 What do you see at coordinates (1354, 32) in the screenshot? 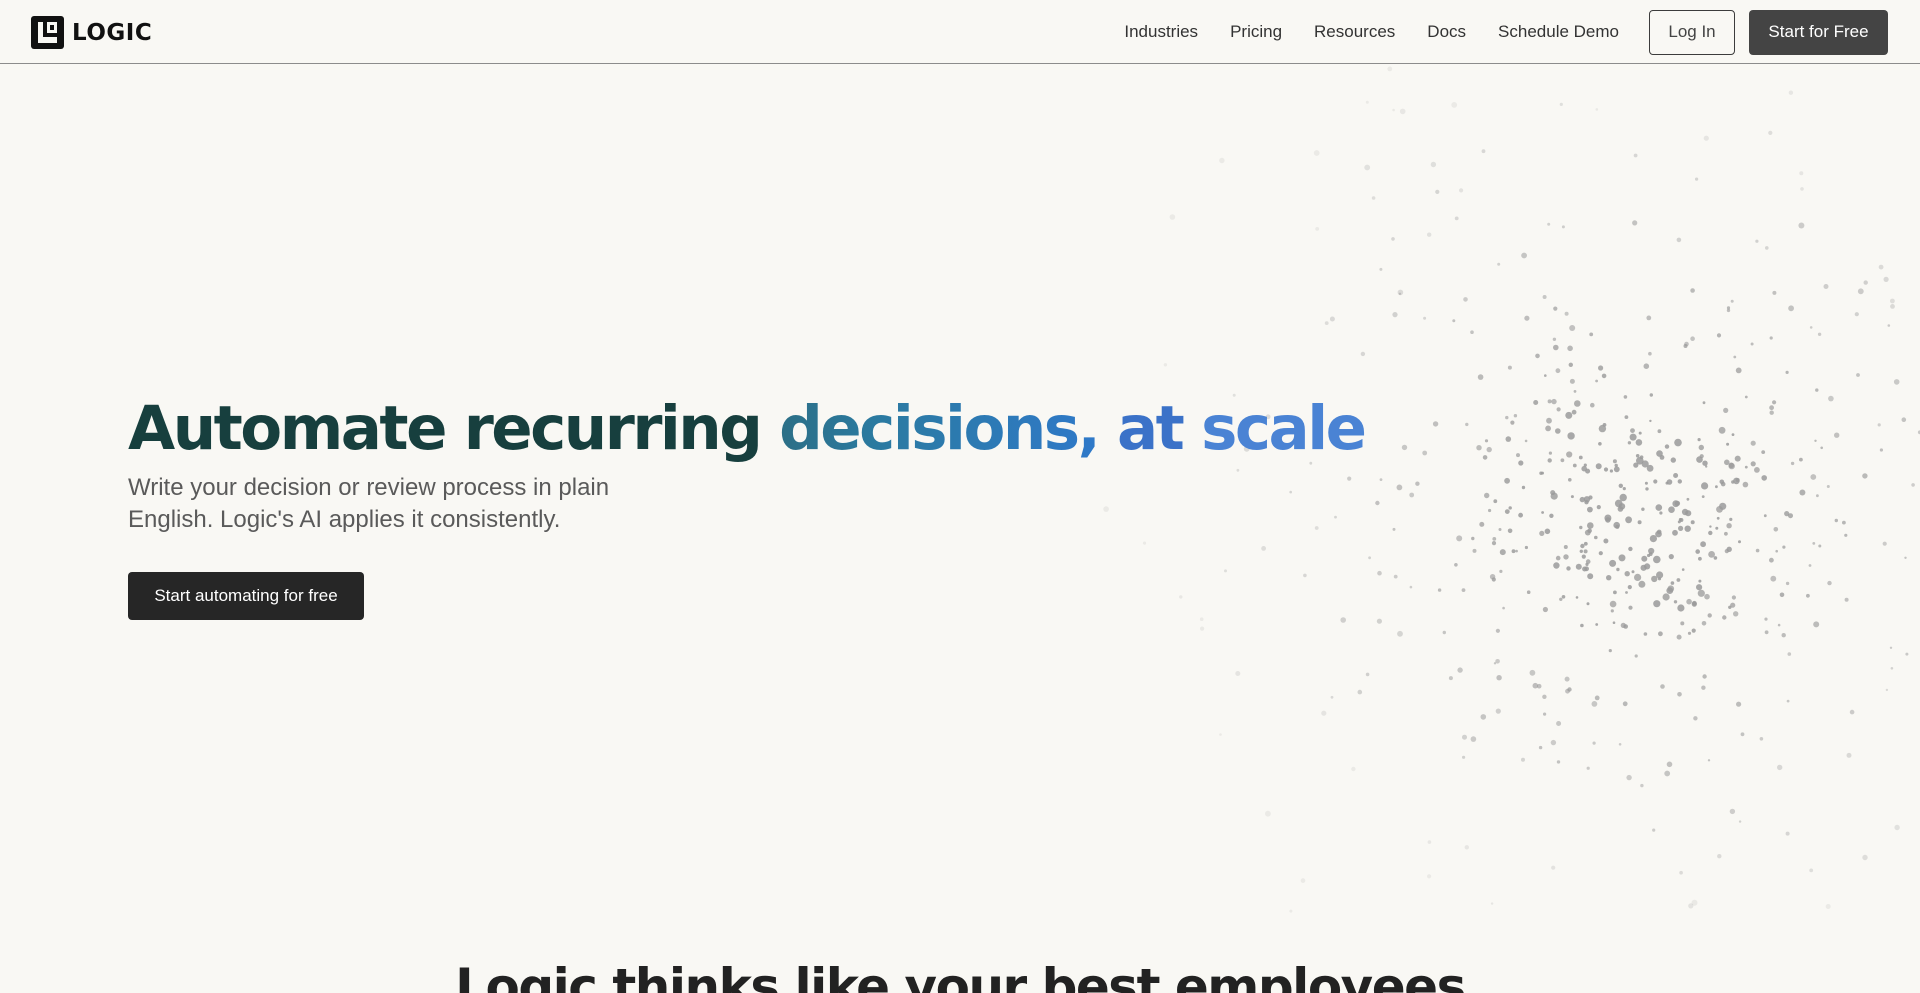
I see `nav-link-resources: Resources` at bounding box center [1354, 32].